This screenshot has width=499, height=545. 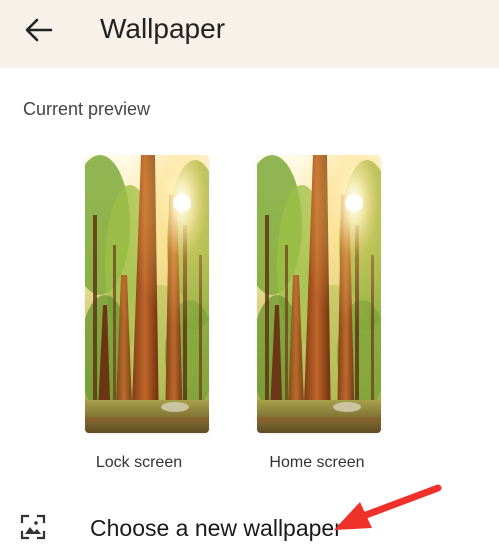 What do you see at coordinates (163, 28) in the screenshot?
I see `page-title: Wallpaper` at bounding box center [163, 28].